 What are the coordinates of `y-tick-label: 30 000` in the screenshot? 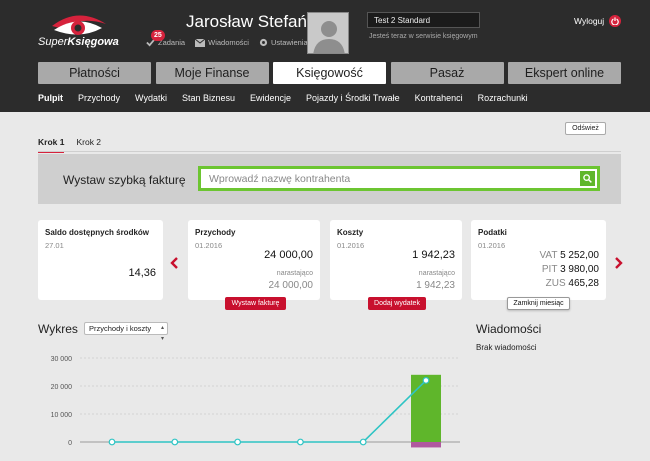 It's located at (62, 359).